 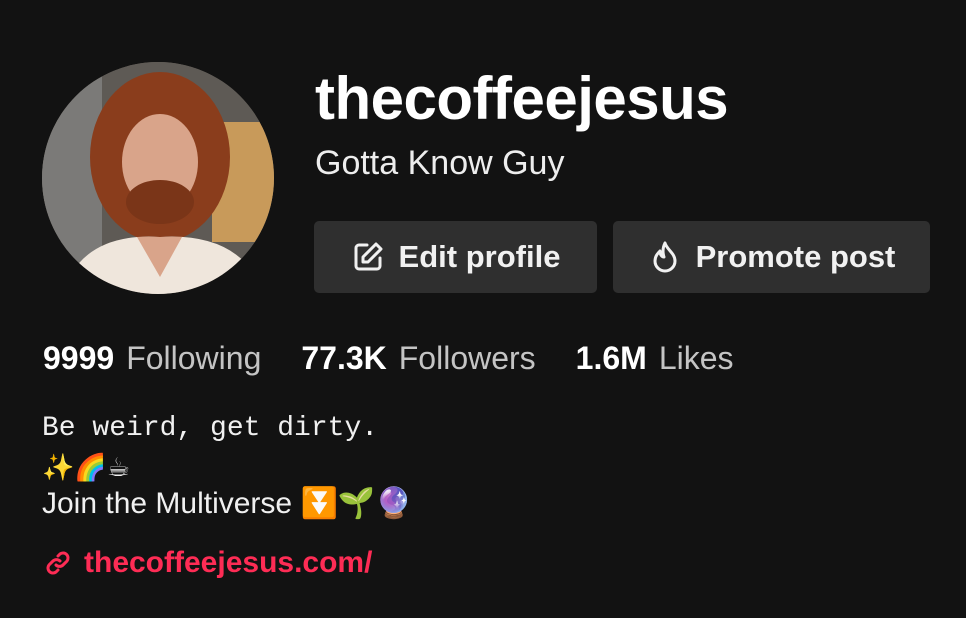 What do you see at coordinates (59, 563) in the screenshot?
I see `link-icon` at bounding box center [59, 563].